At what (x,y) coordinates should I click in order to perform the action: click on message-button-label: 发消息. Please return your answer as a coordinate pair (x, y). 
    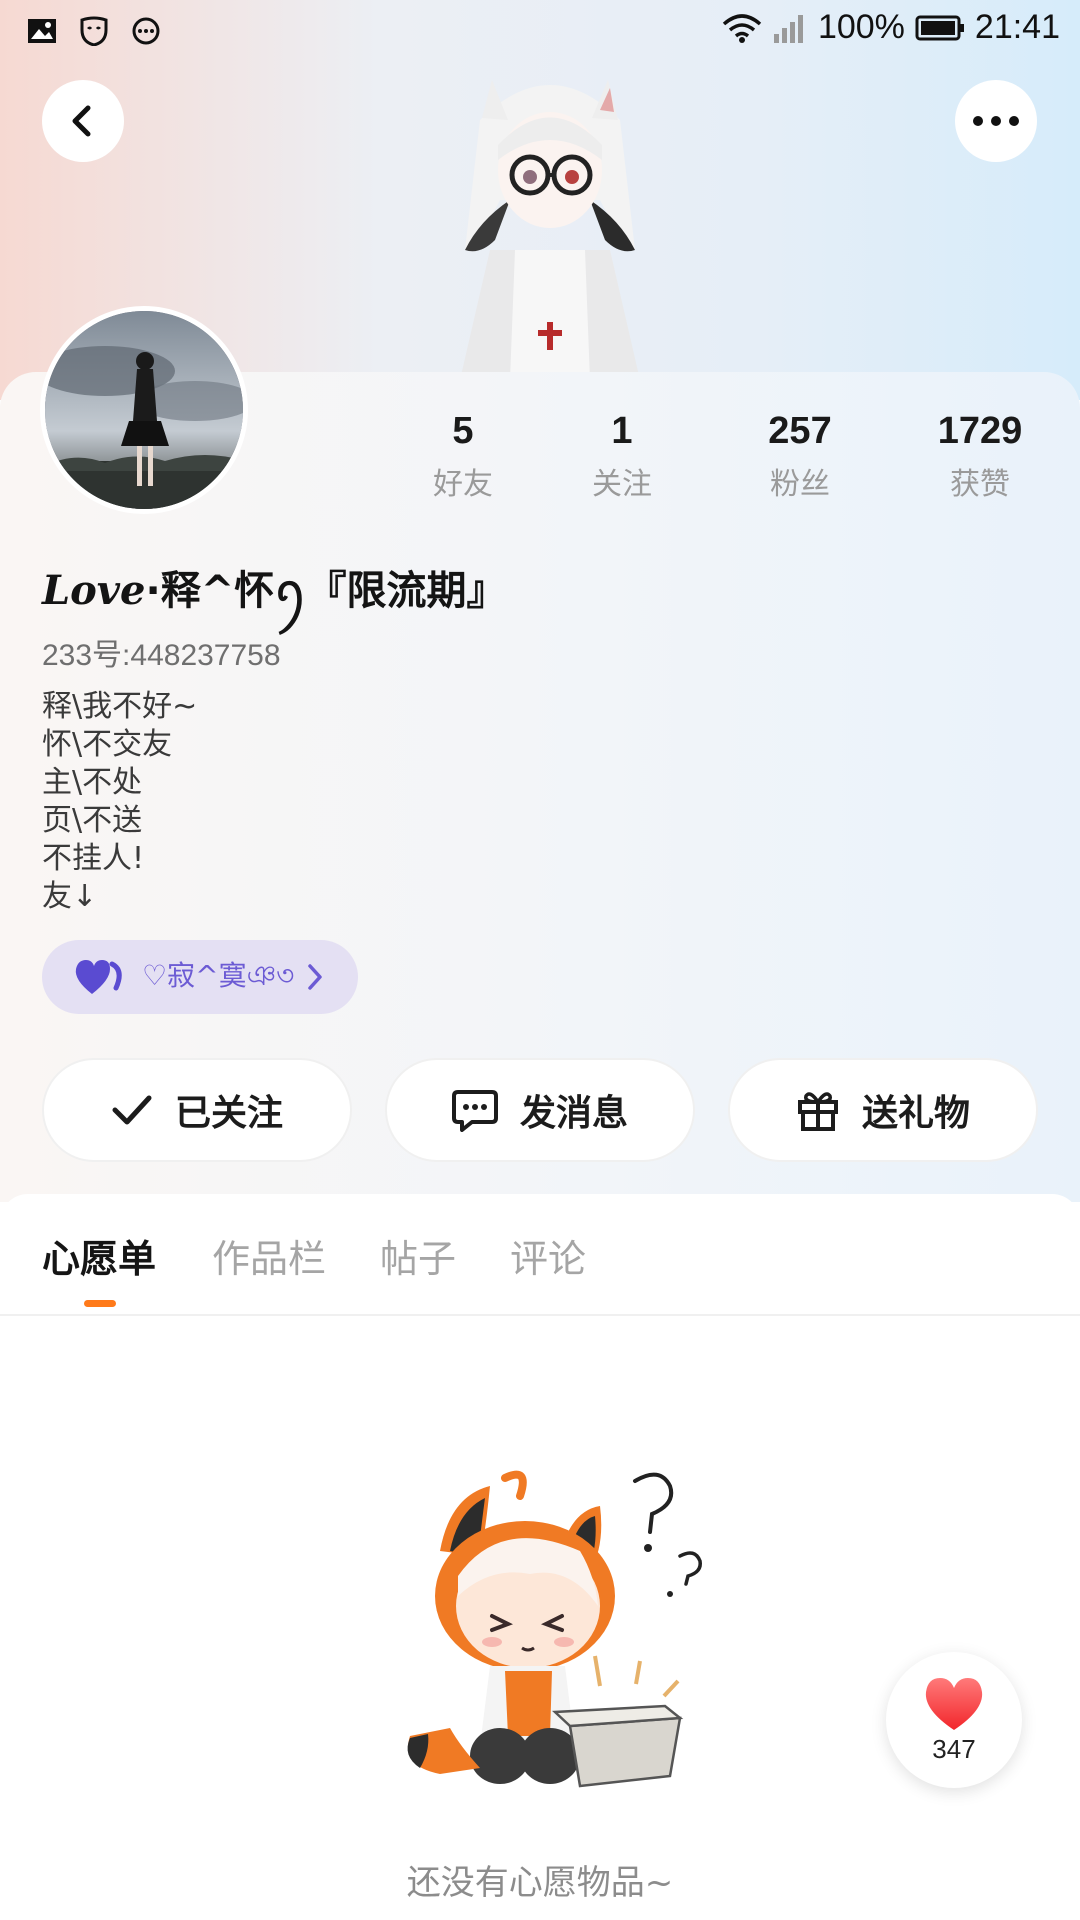
    Looking at the image, I should click on (573, 1113).